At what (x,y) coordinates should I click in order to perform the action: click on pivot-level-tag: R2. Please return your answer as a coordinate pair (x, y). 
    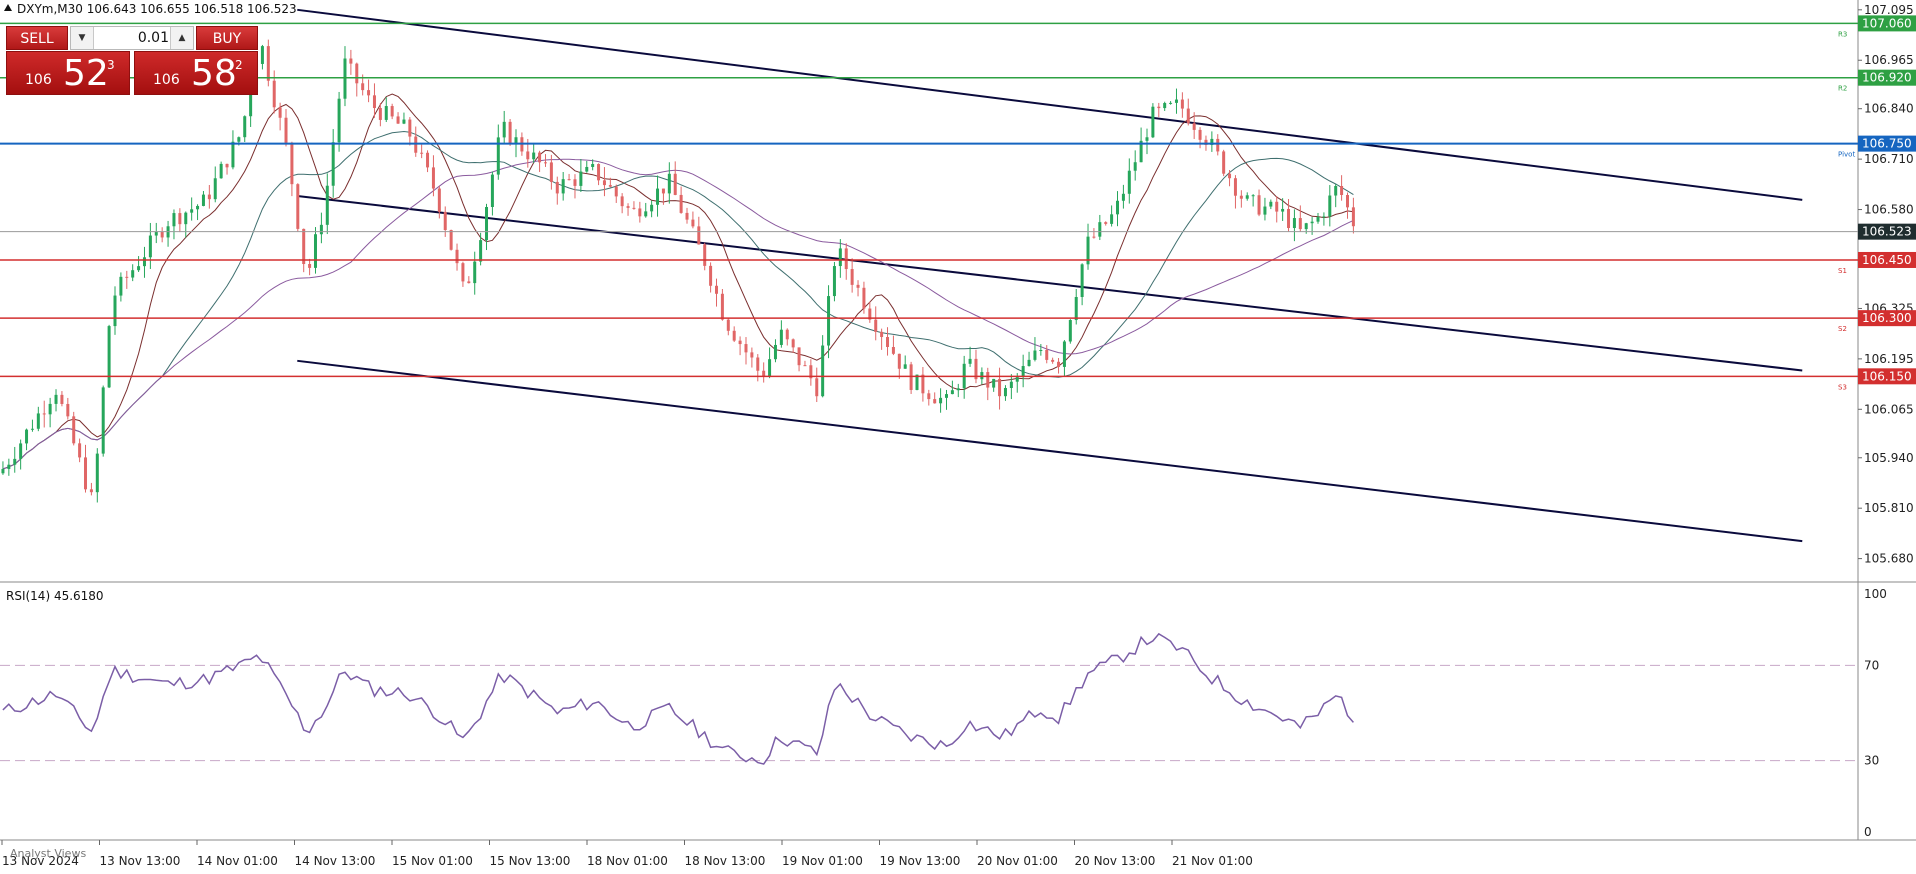
    Looking at the image, I should click on (1842, 89).